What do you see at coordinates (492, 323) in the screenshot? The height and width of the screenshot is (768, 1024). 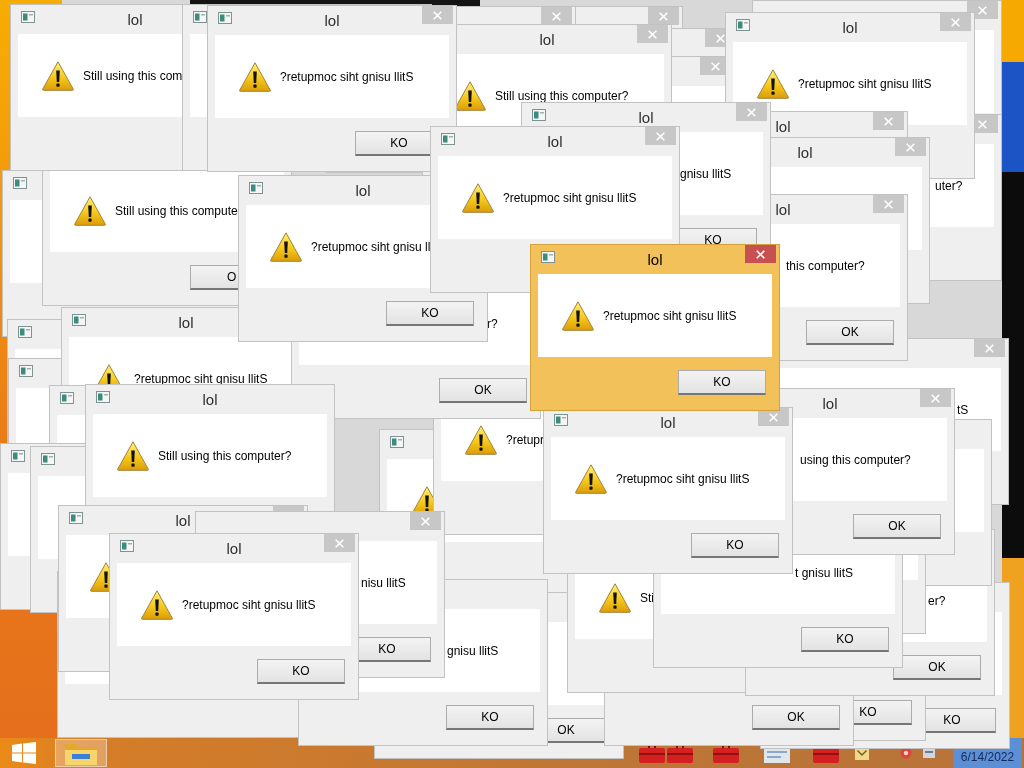 I see `dialog-message: r?` at bounding box center [492, 323].